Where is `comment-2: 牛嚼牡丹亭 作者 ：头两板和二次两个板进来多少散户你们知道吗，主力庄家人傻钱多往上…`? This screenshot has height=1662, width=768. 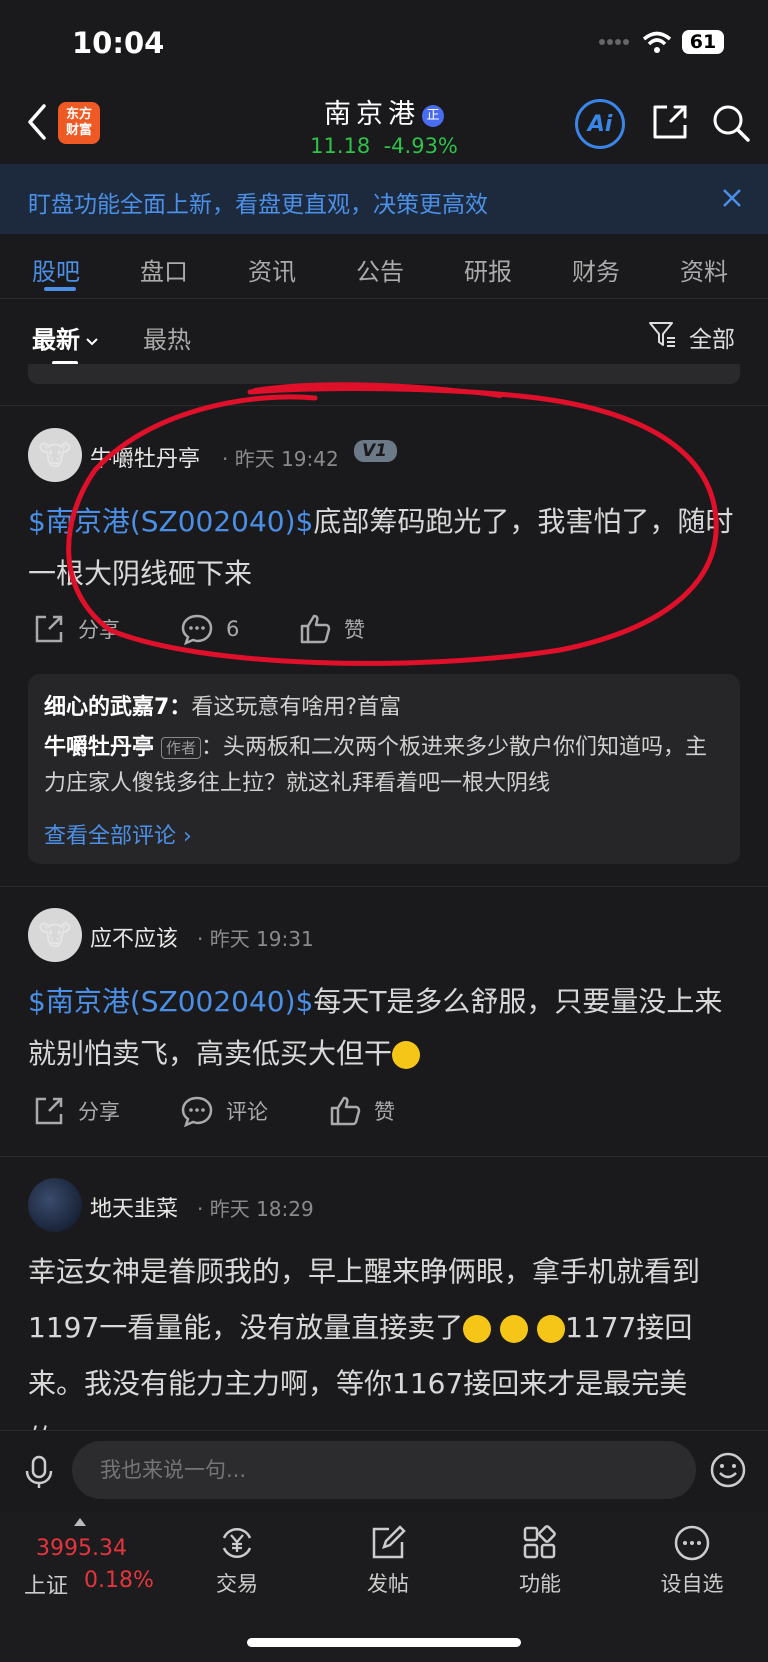 comment-2: 牛嚼牡丹亭 作者 ：头两板和二次两个板进来多少散户你们知道吗，主力庄家人傻钱多往上… is located at coordinates (384, 766).